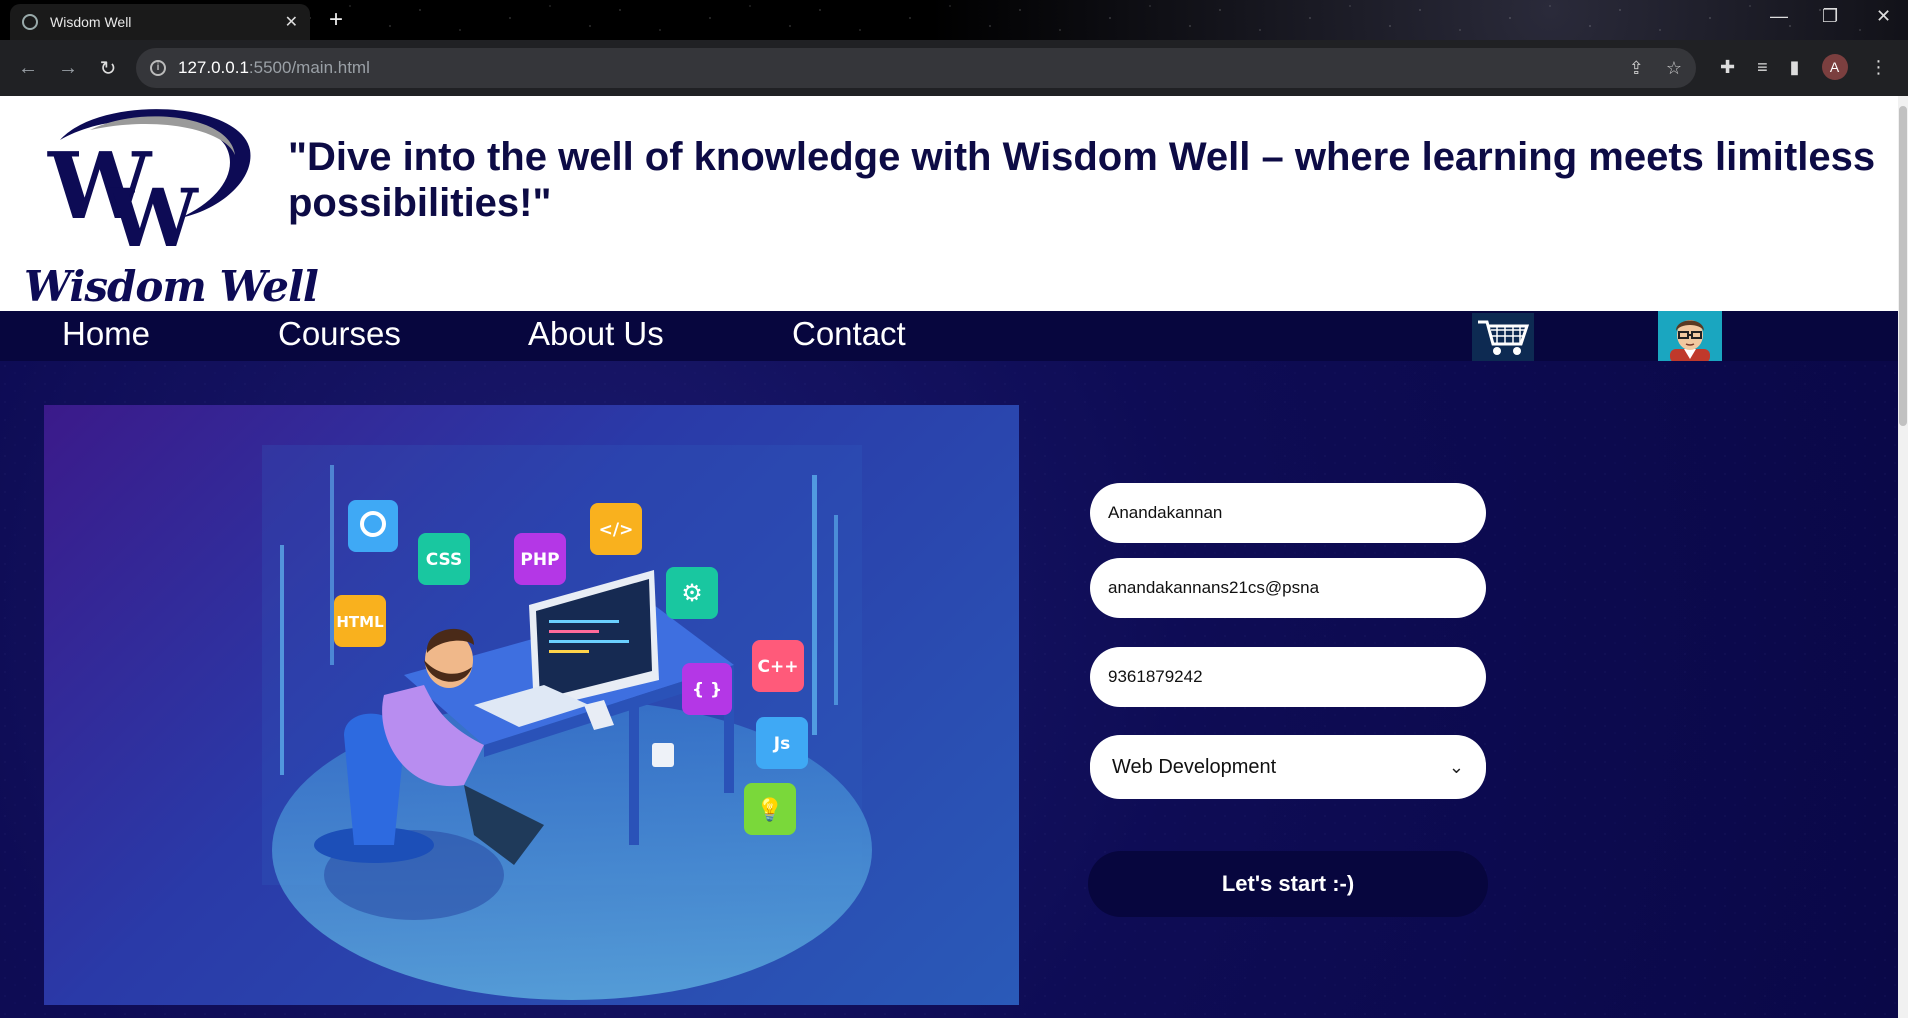  I want to click on svg-text: W, so click(153, 218).